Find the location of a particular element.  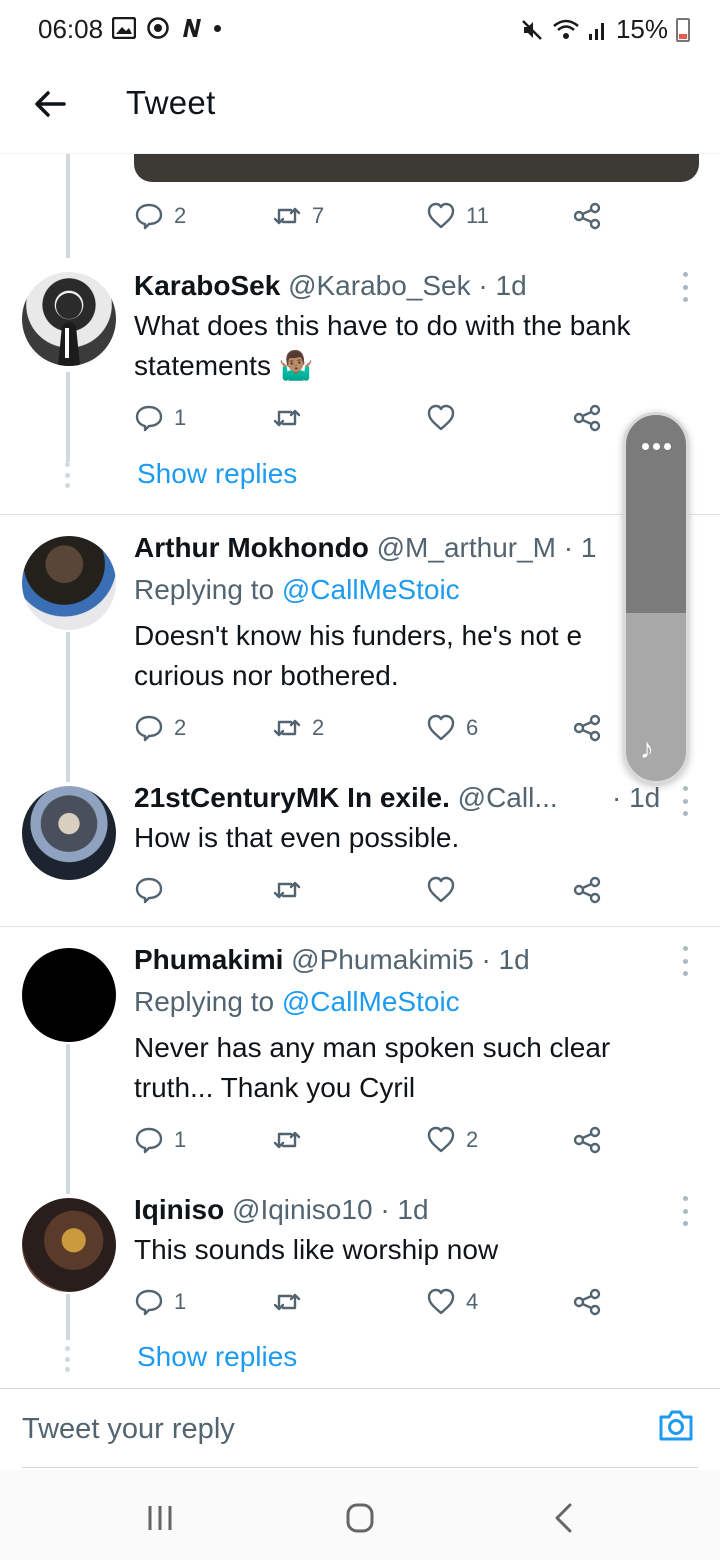

back-arrow-icon is located at coordinates (50, 104).